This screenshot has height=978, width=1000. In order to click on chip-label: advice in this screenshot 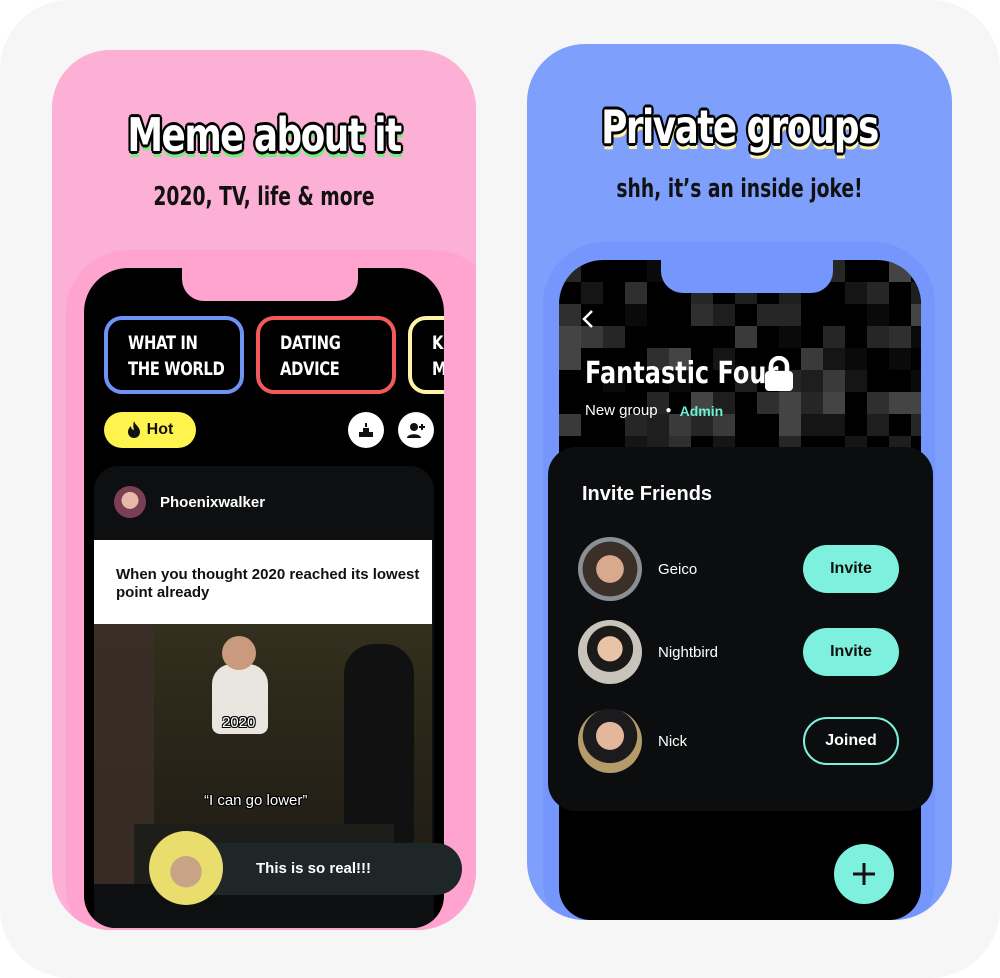, I will do `click(310, 369)`.